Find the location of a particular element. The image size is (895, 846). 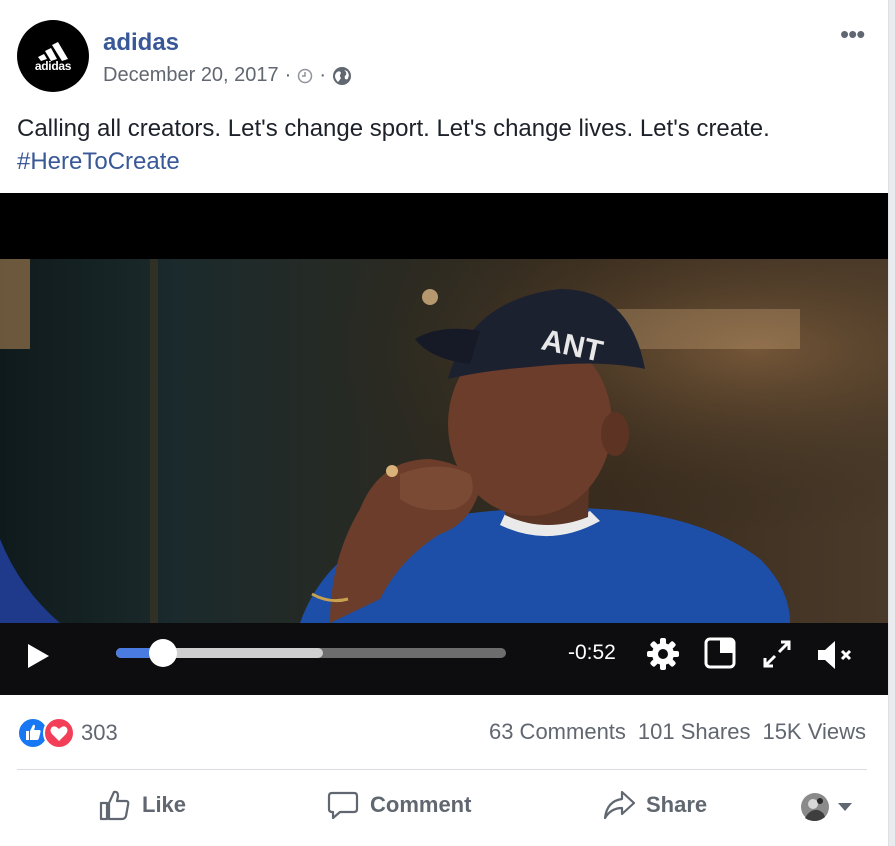

post-meta: December 20, 2017 · · is located at coordinates (227, 75).